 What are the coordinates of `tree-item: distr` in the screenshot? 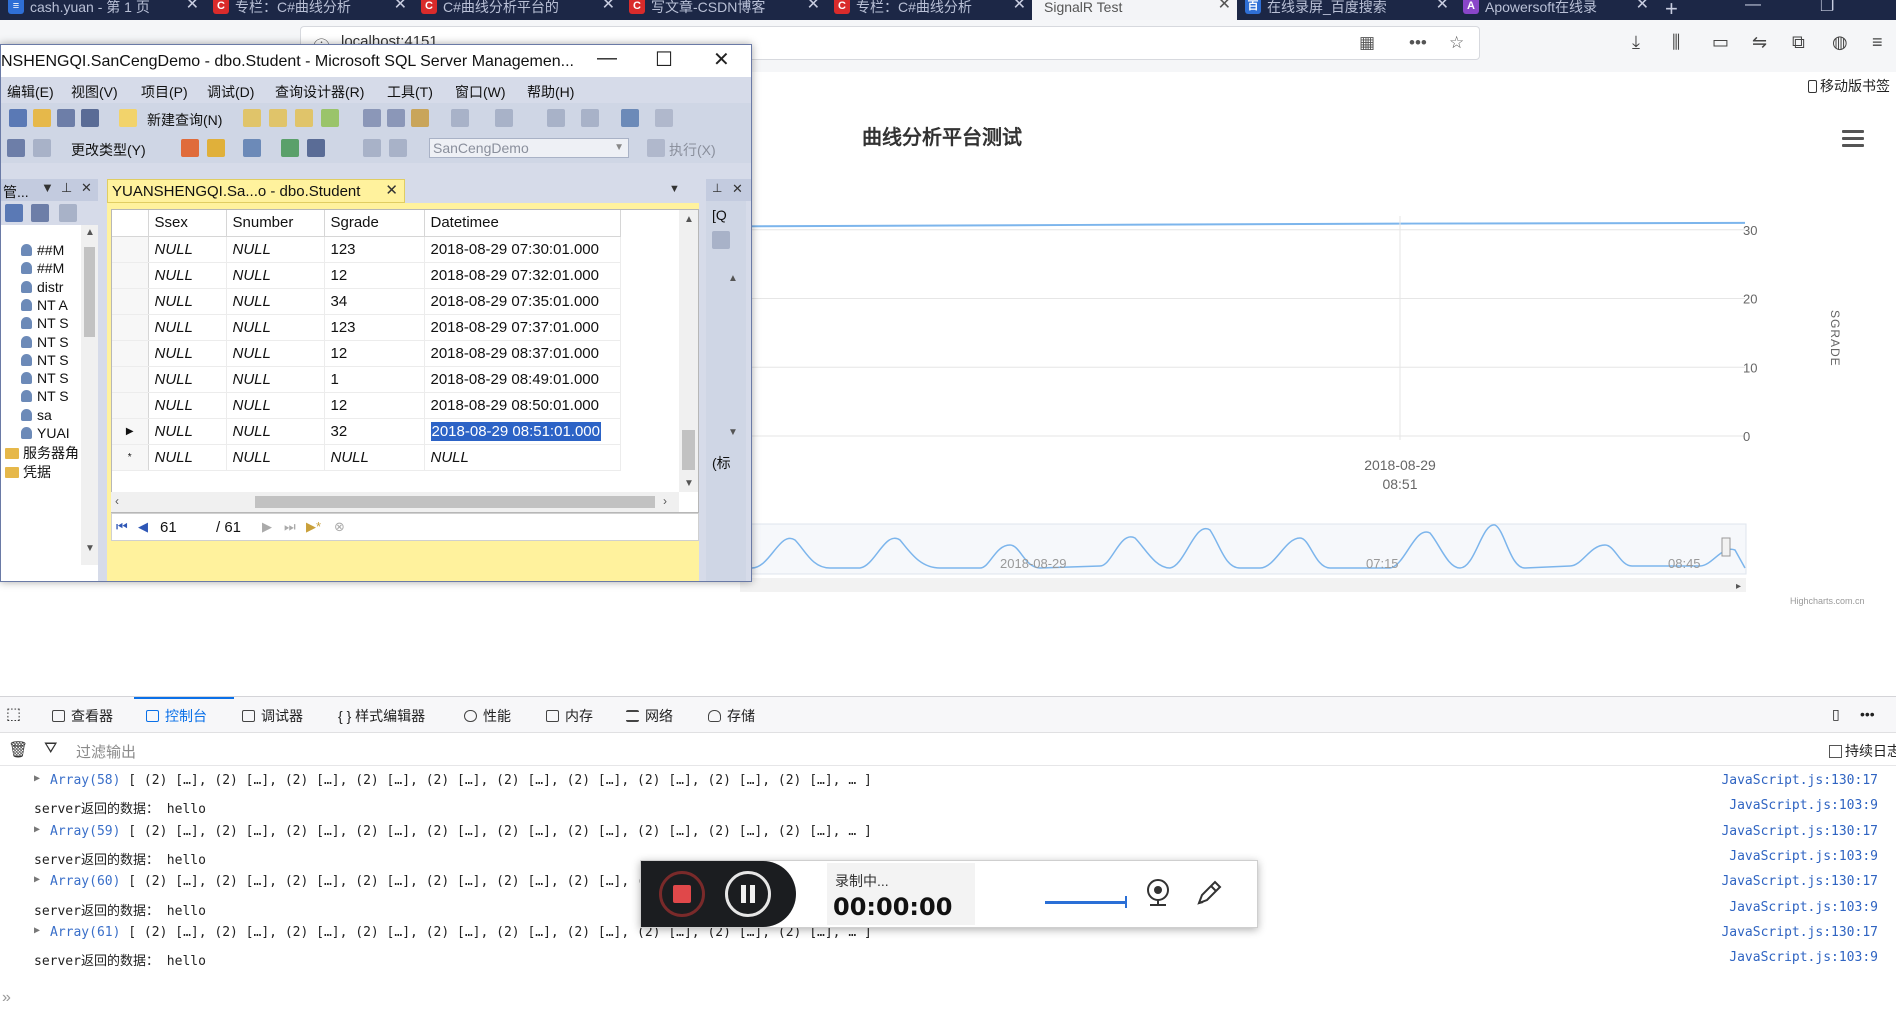 It's located at (42, 287).